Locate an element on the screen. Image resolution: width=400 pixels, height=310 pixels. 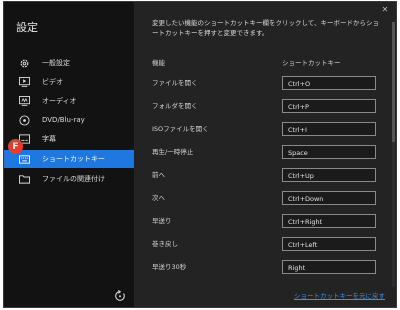
sidebar-item-label: ショートカットキー is located at coordinates (73, 159).